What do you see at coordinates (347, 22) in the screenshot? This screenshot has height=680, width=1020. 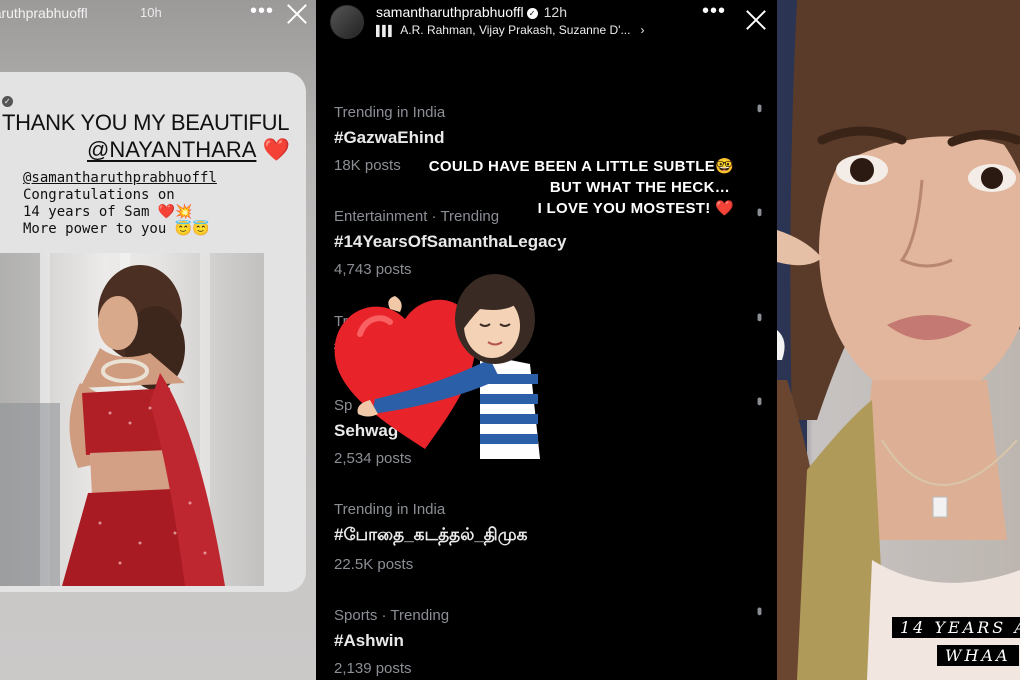 I see `avatar` at bounding box center [347, 22].